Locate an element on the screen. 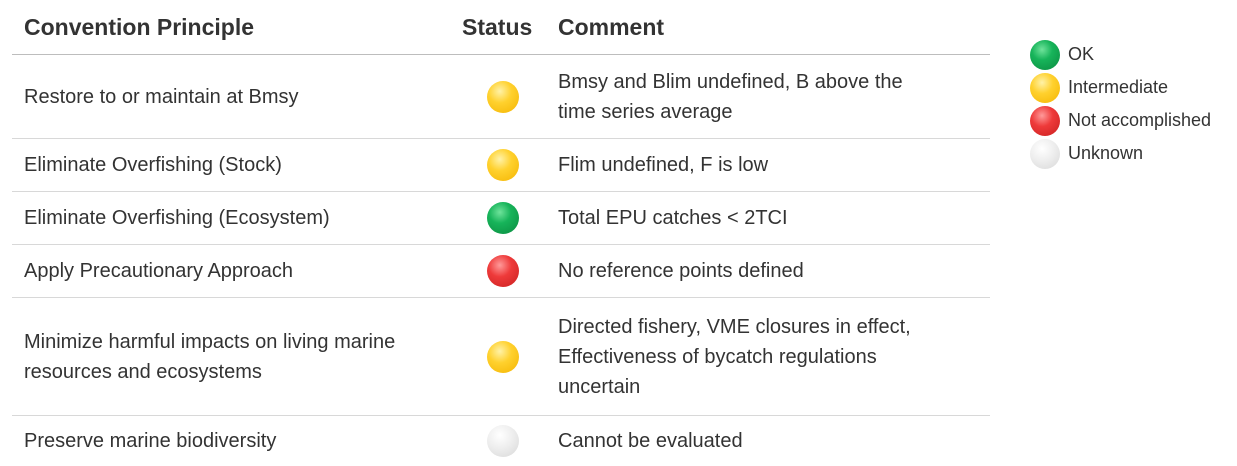 Image resolution: width=1237 pixels, height=466 pixels. comment-line: No reference points defined is located at coordinates (681, 271).